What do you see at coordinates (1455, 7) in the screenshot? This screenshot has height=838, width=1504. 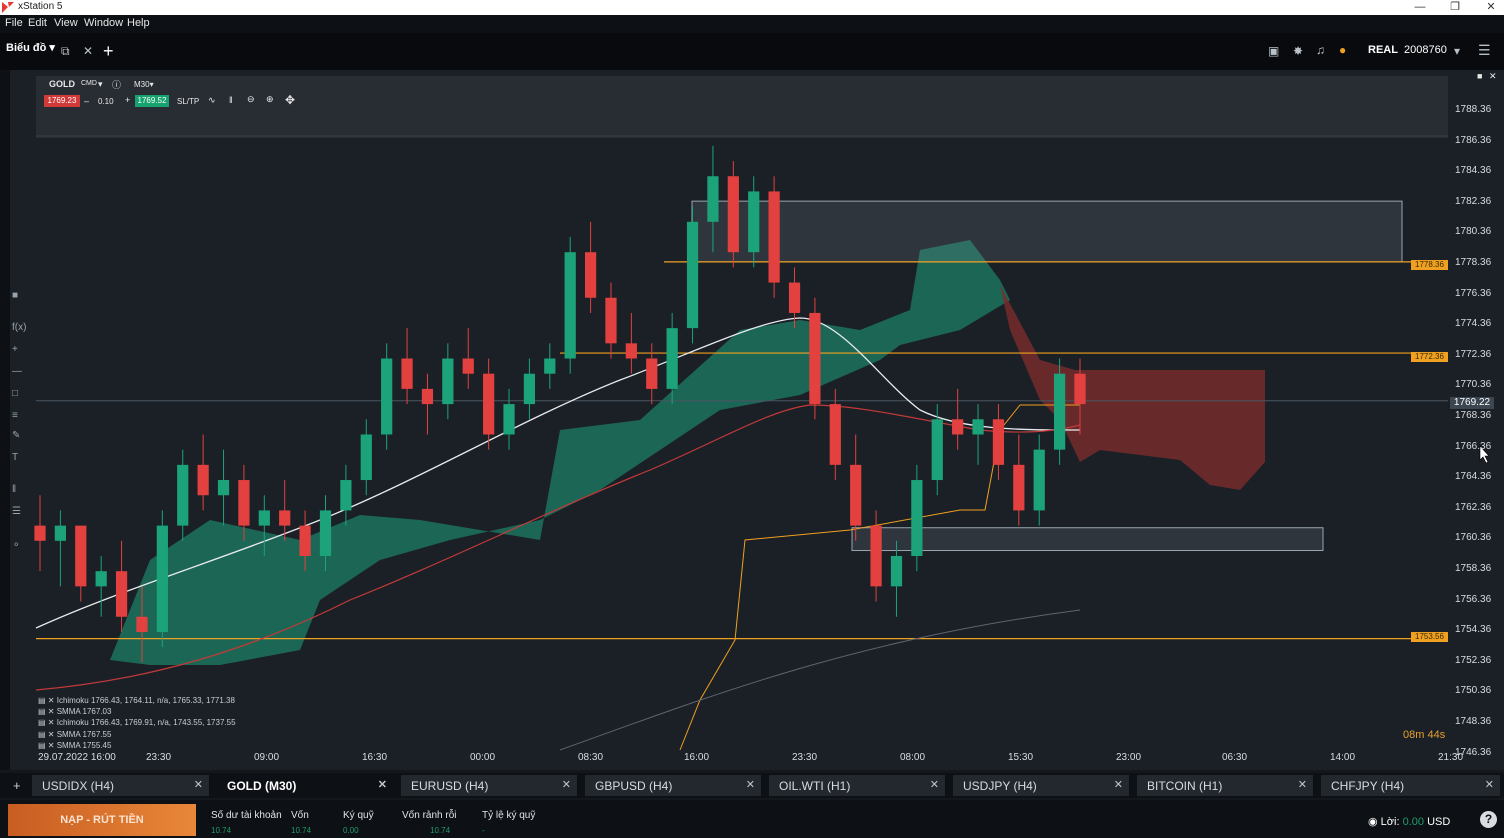 I see `maximize-button: ❐` at bounding box center [1455, 7].